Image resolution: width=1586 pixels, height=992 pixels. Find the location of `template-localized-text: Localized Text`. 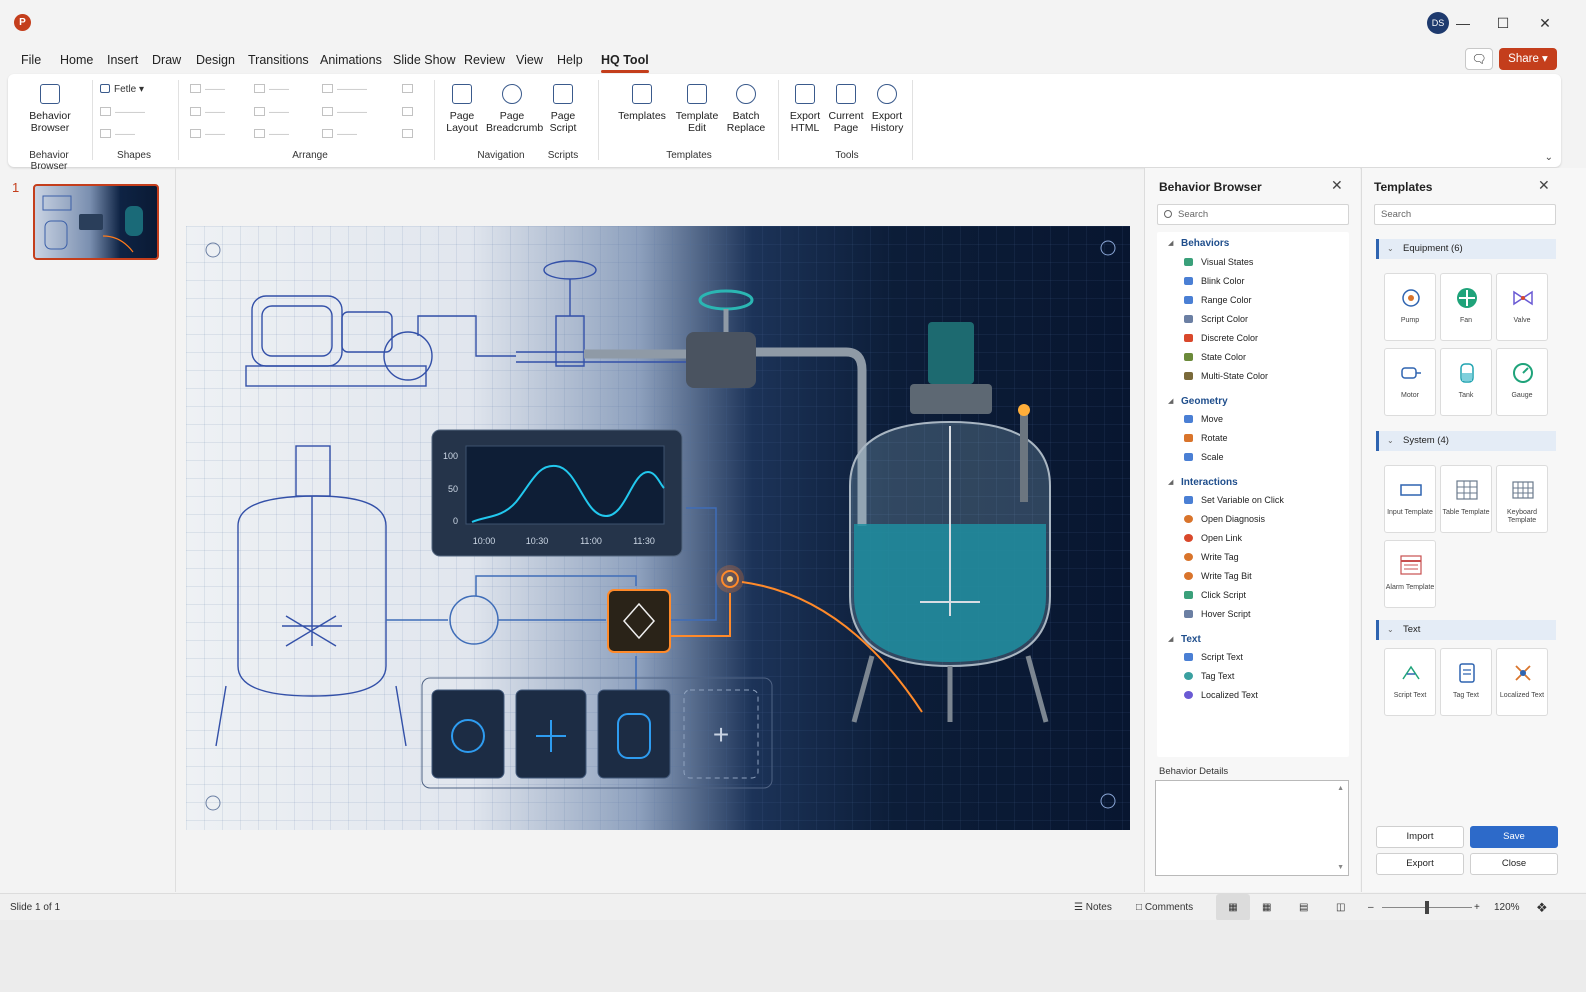

template-localized-text: Localized Text is located at coordinates (1522, 682).